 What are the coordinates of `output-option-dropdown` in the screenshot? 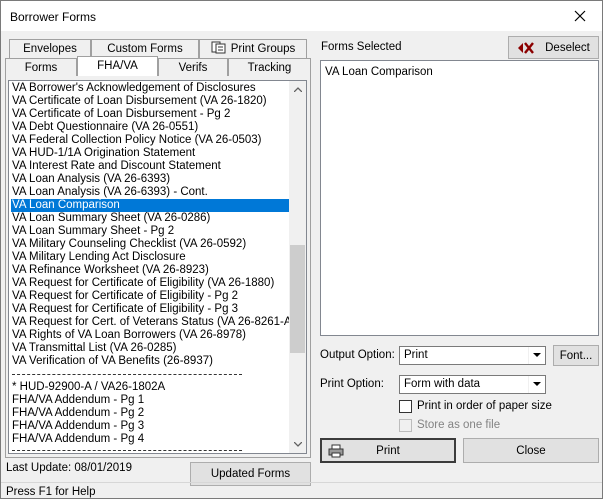 It's located at (536, 355).